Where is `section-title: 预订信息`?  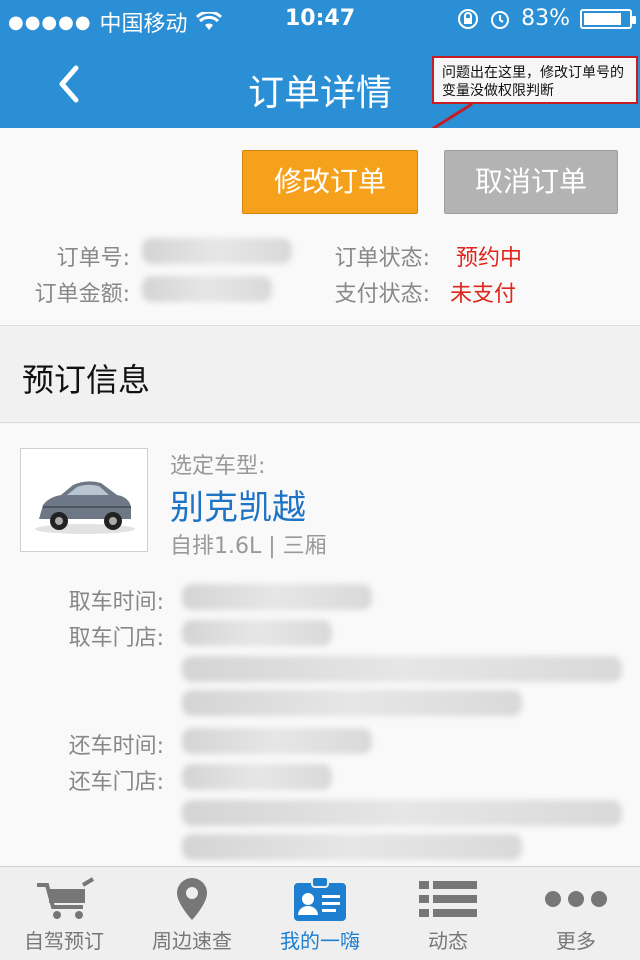 section-title: 预订信息 is located at coordinates (86, 380).